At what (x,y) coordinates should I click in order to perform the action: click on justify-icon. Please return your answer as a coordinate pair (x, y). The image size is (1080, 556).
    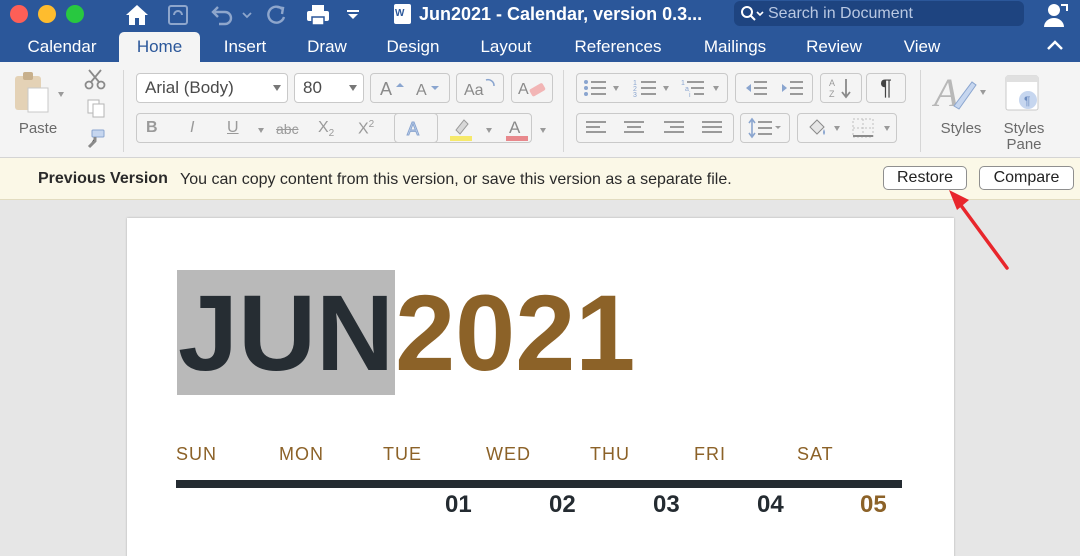
    Looking at the image, I should click on (712, 130).